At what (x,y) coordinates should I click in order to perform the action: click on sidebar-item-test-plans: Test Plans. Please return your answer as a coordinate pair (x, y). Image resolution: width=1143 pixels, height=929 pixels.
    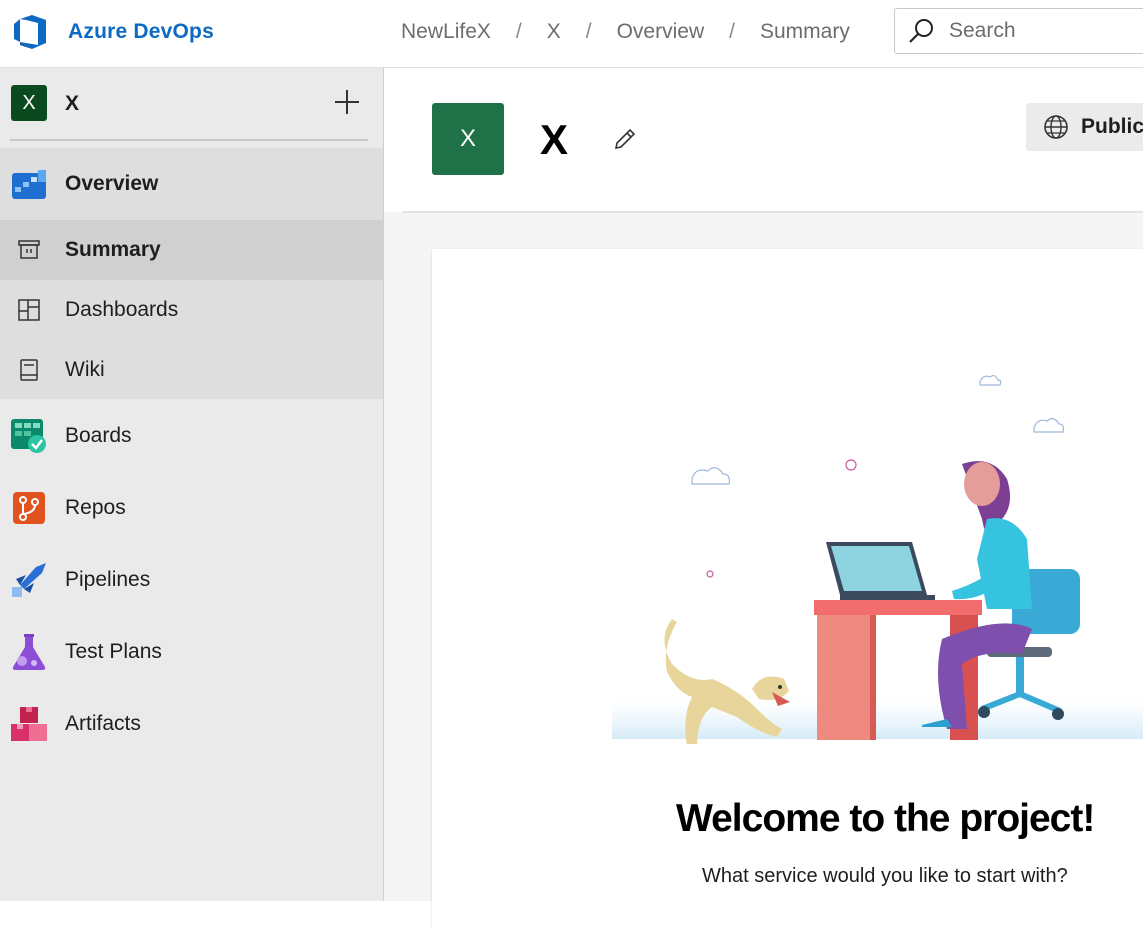
    Looking at the image, I should click on (191, 652).